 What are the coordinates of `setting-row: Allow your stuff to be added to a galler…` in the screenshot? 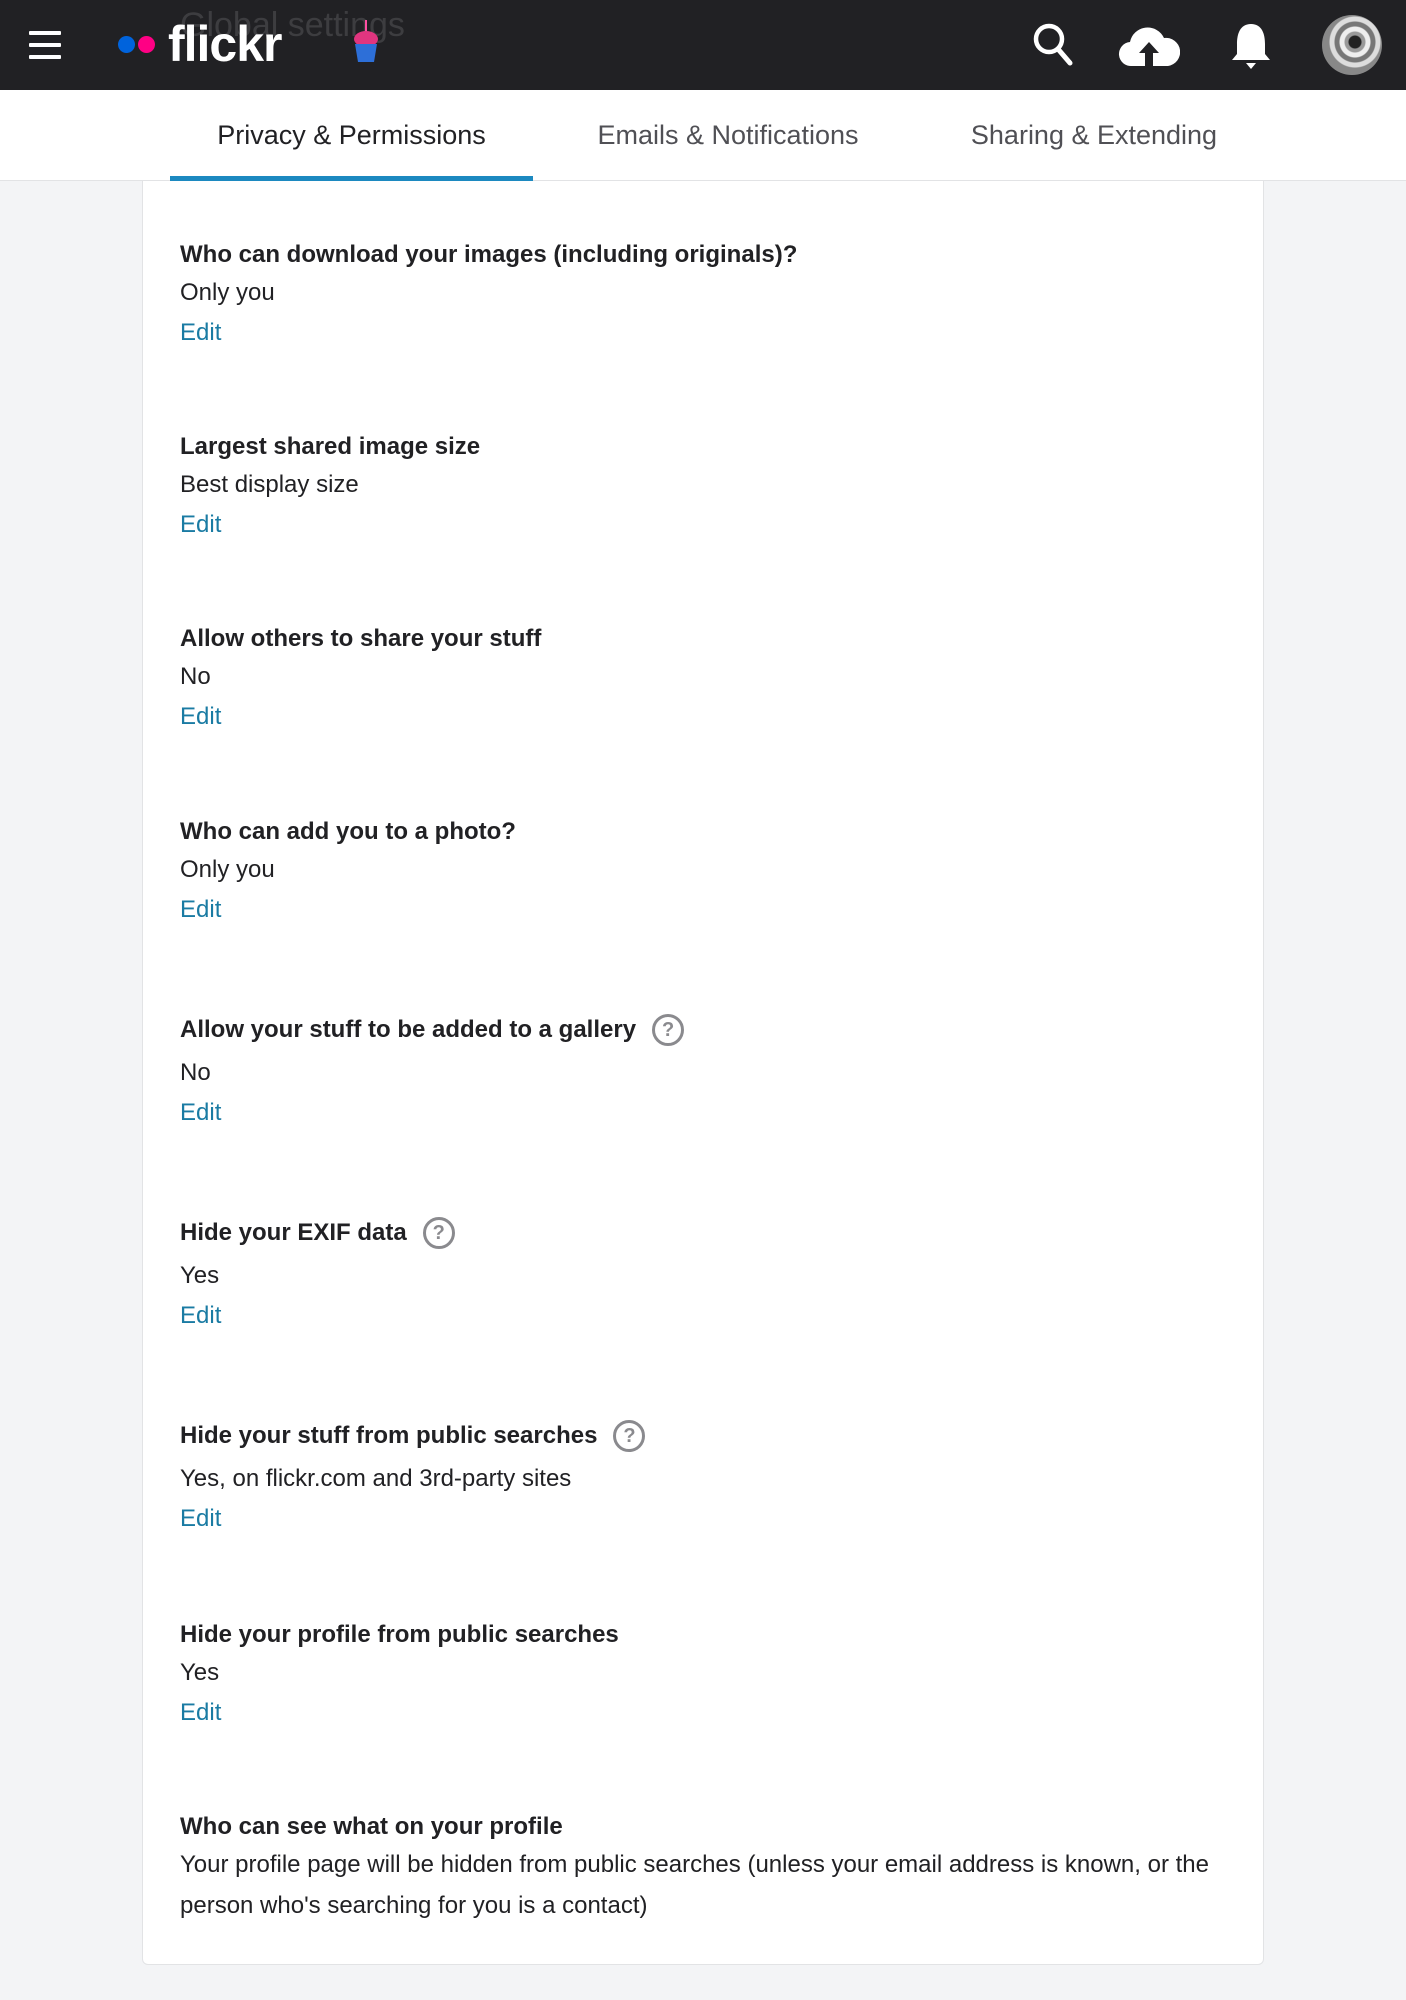 It's located at (710, 1070).